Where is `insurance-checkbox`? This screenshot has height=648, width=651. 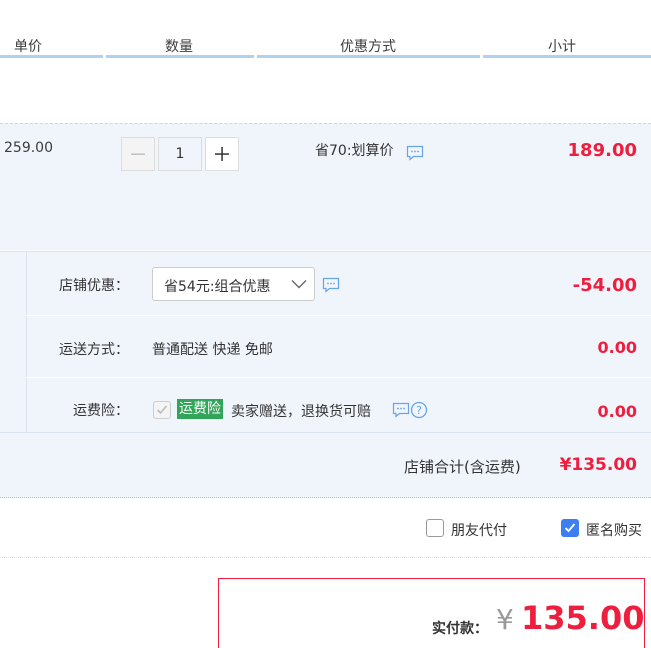
insurance-checkbox is located at coordinates (162, 410).